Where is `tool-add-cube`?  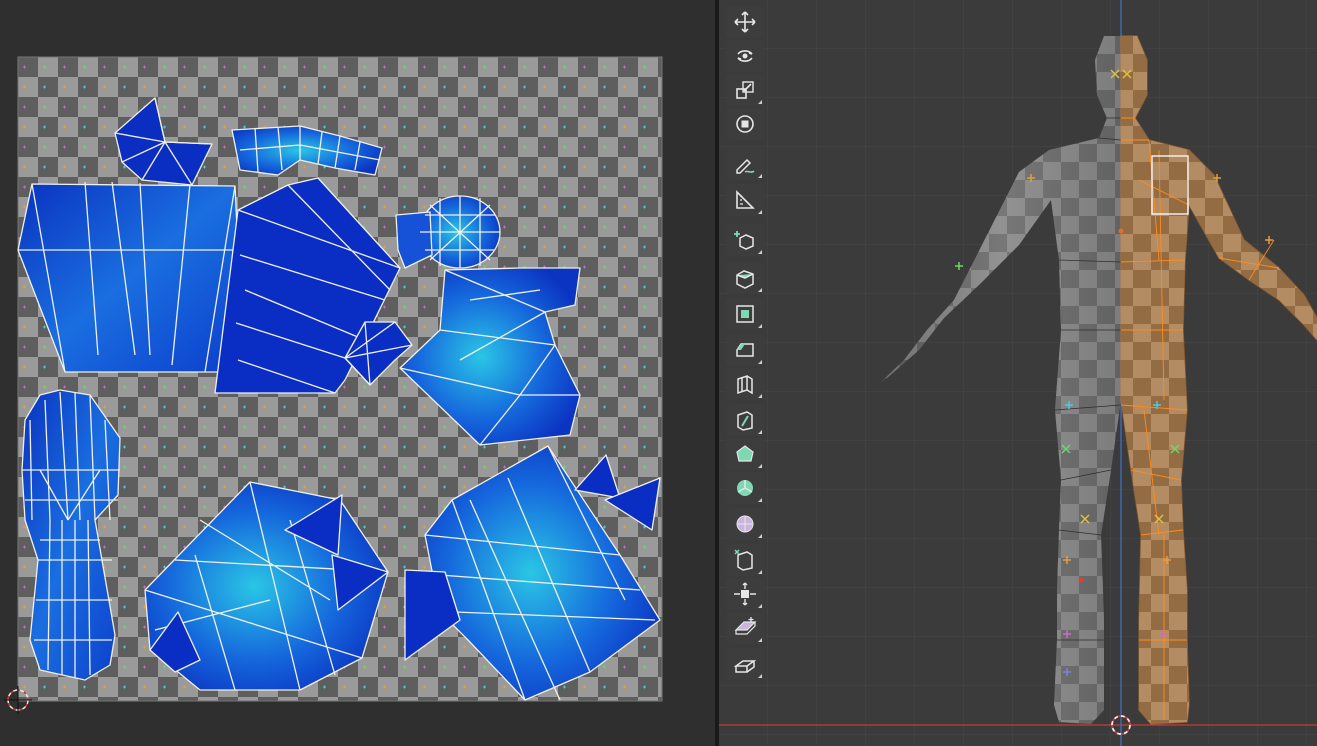 tool-add-cube is located at coordinates (745, 240).